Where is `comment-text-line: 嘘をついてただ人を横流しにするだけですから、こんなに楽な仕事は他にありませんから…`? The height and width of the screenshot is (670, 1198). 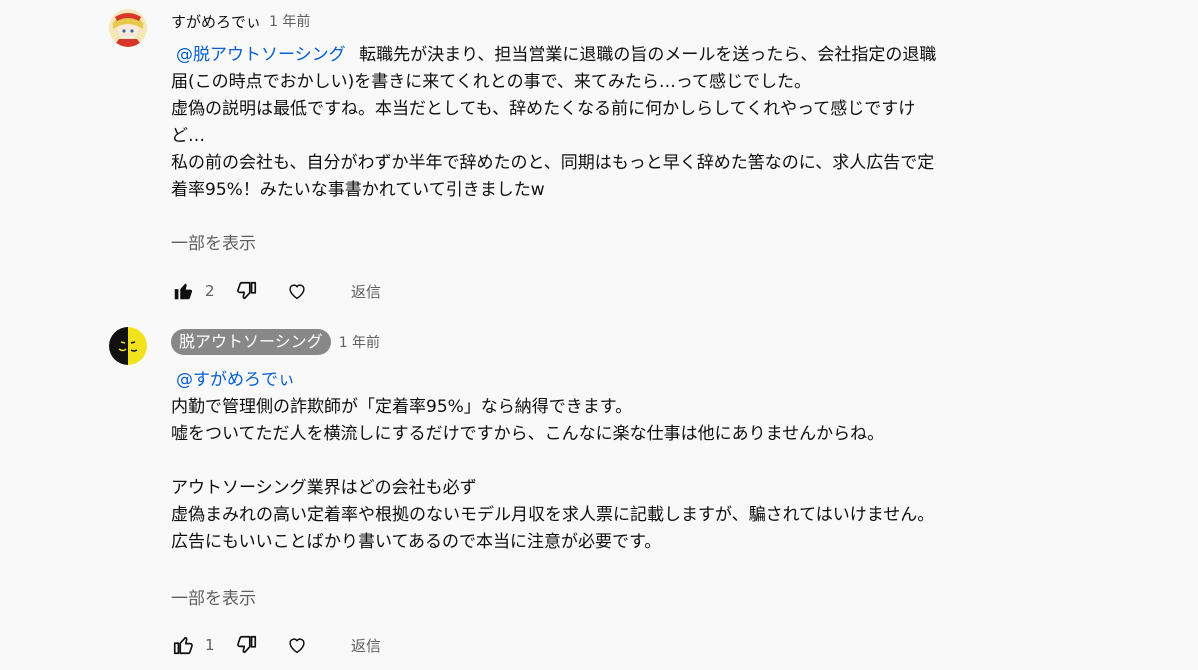
comment-text-line: 嘘をついてただ人を横流しにするだけですから、こんなに楽な仕事は他にありませんから… is located at coordinates (528, 434).